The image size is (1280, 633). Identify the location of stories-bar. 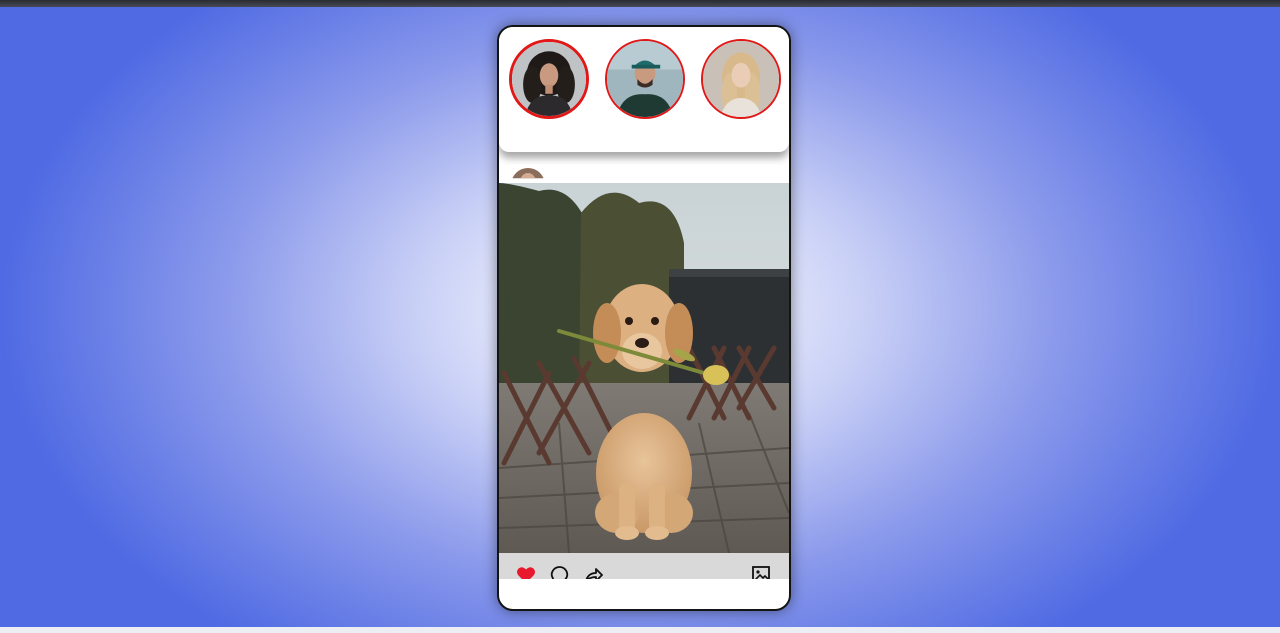
(644, 89).